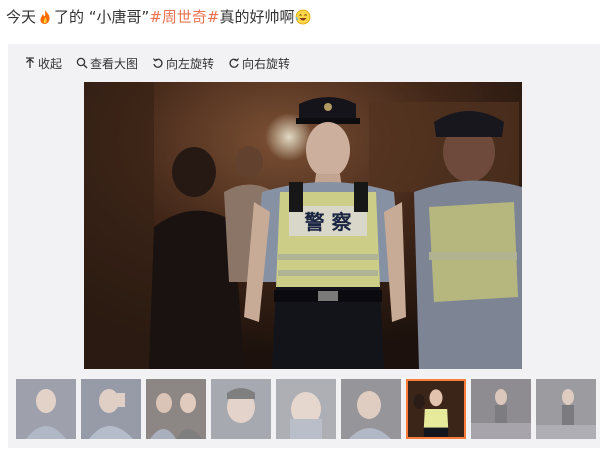 The width and height of the screenshot is (606, 455). Describe the element at coordinates (45, 17) in the screenshot. I see `fire-emoji-icon` at that location.